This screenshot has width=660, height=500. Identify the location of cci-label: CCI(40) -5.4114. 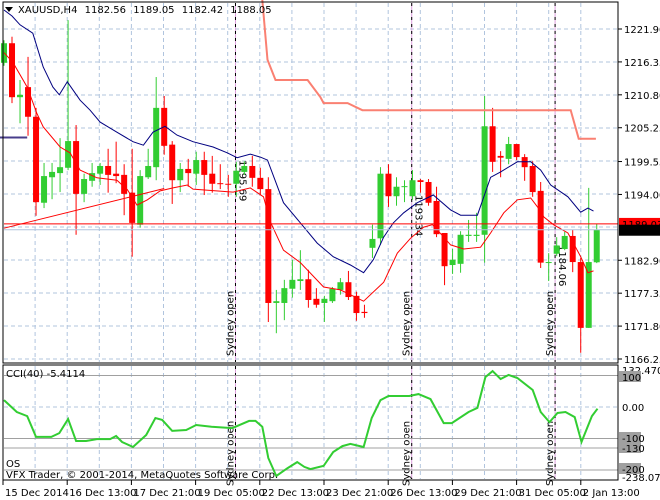
(45, 374).